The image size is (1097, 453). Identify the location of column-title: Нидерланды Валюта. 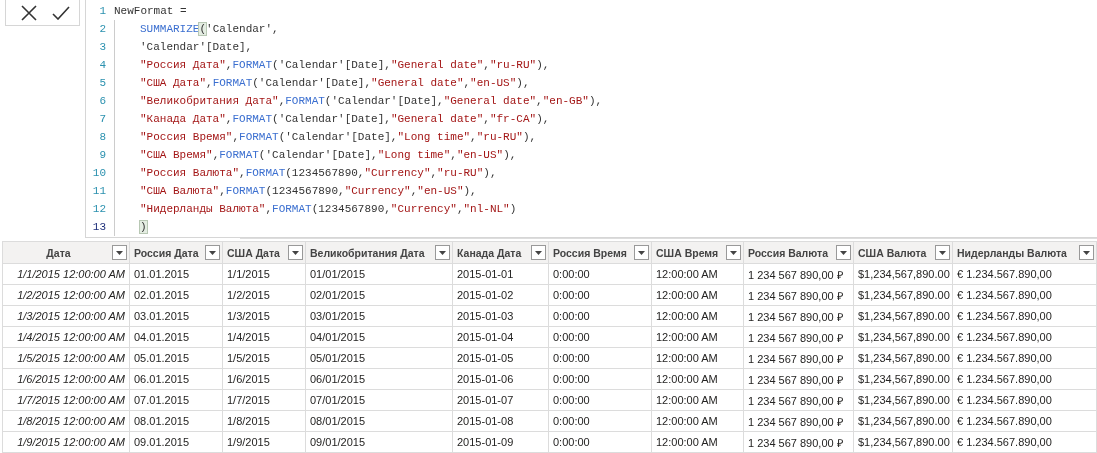
(1012, 252).